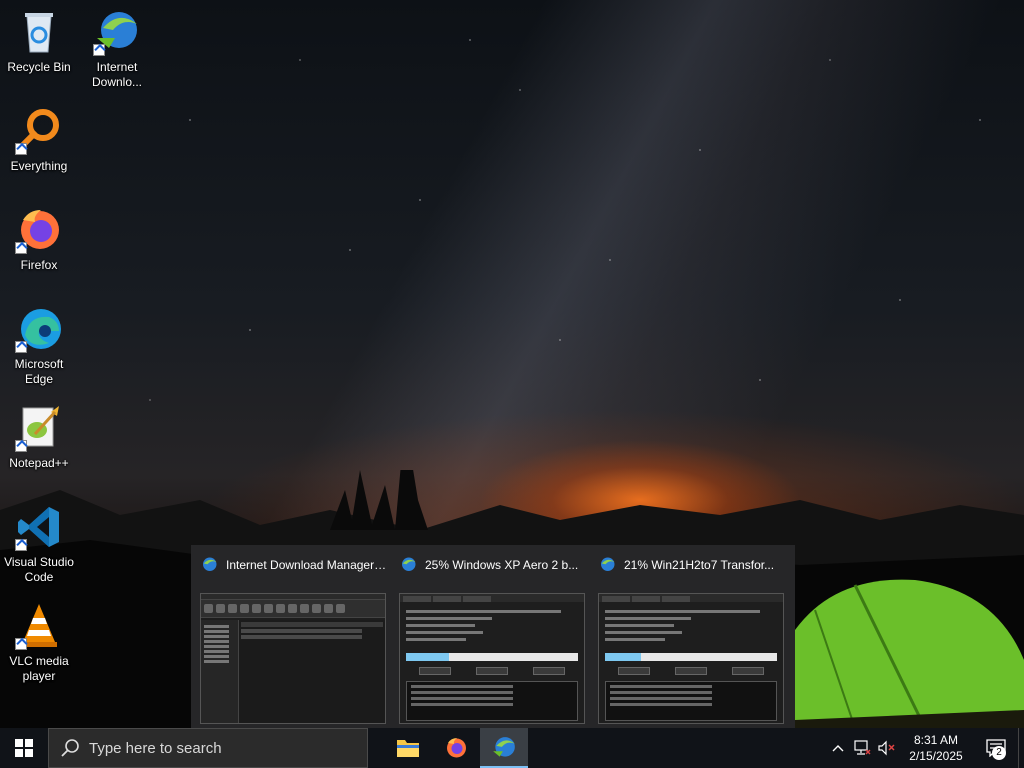 The image size is (1024, 768). I want to click on taskbar-app-idm, so click(504, 748).